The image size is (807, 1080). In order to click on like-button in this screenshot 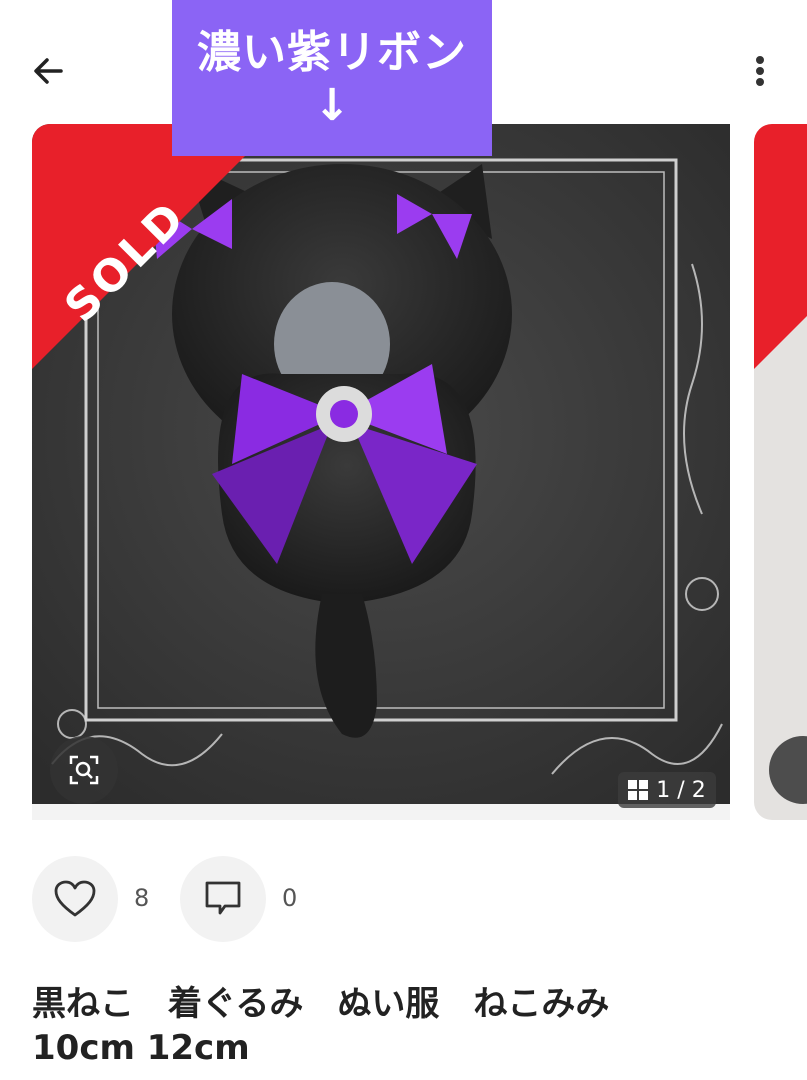, I will do `click(75, 899)`.